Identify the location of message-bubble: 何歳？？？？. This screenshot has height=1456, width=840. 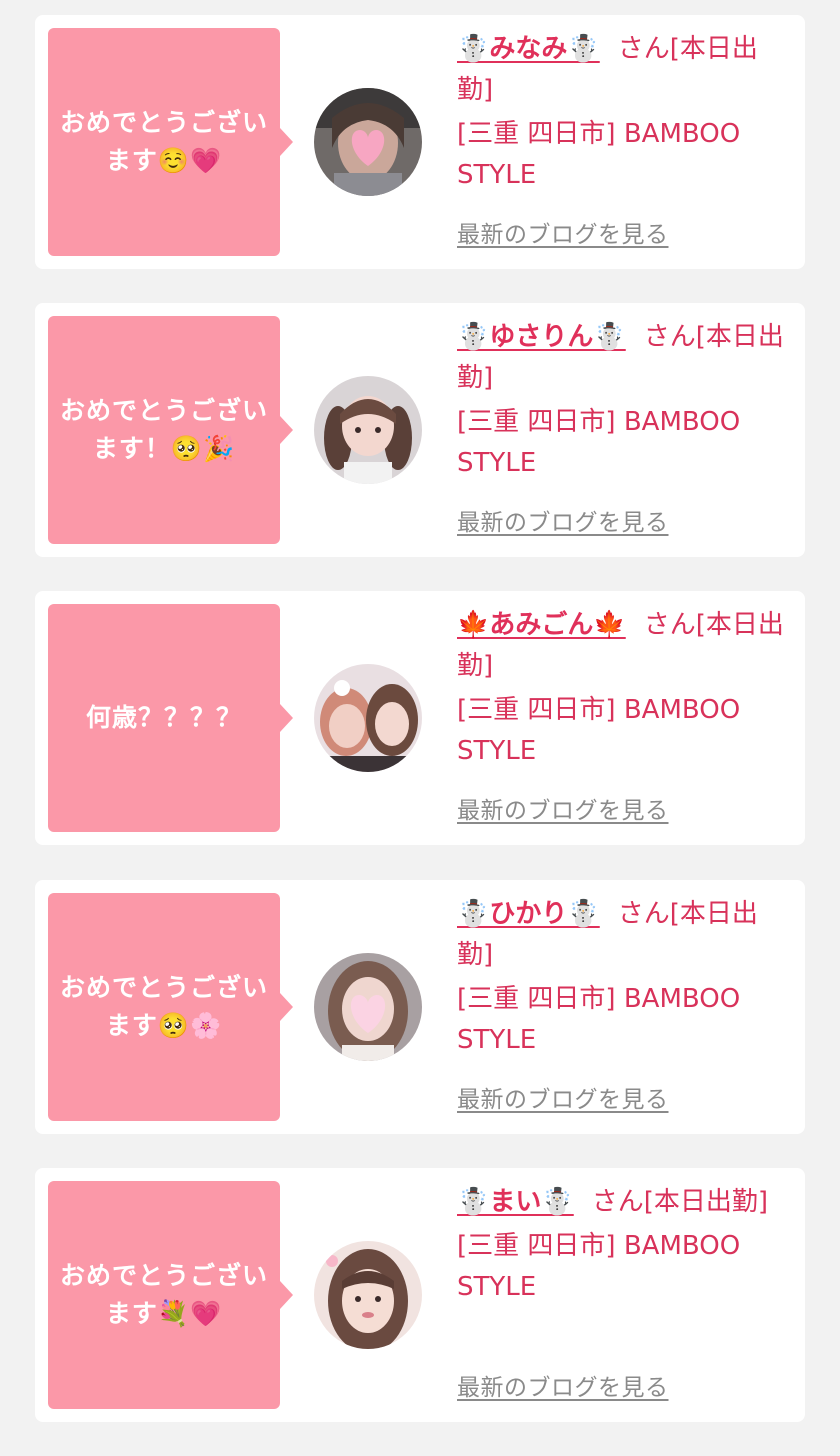
(170, 718).